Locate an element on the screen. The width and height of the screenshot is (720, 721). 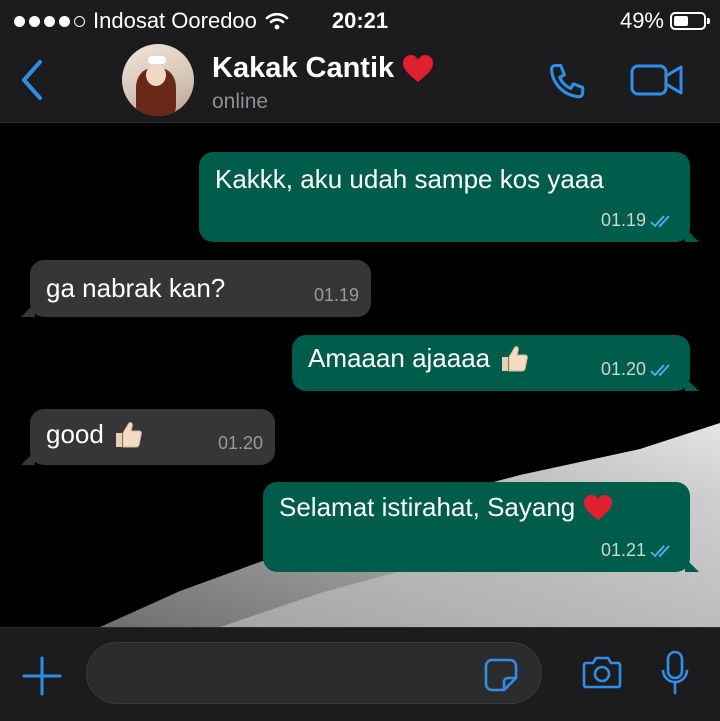
message-text: Kakkk, aku udah sampe kos yaaa is located at coordinates (409, 179).